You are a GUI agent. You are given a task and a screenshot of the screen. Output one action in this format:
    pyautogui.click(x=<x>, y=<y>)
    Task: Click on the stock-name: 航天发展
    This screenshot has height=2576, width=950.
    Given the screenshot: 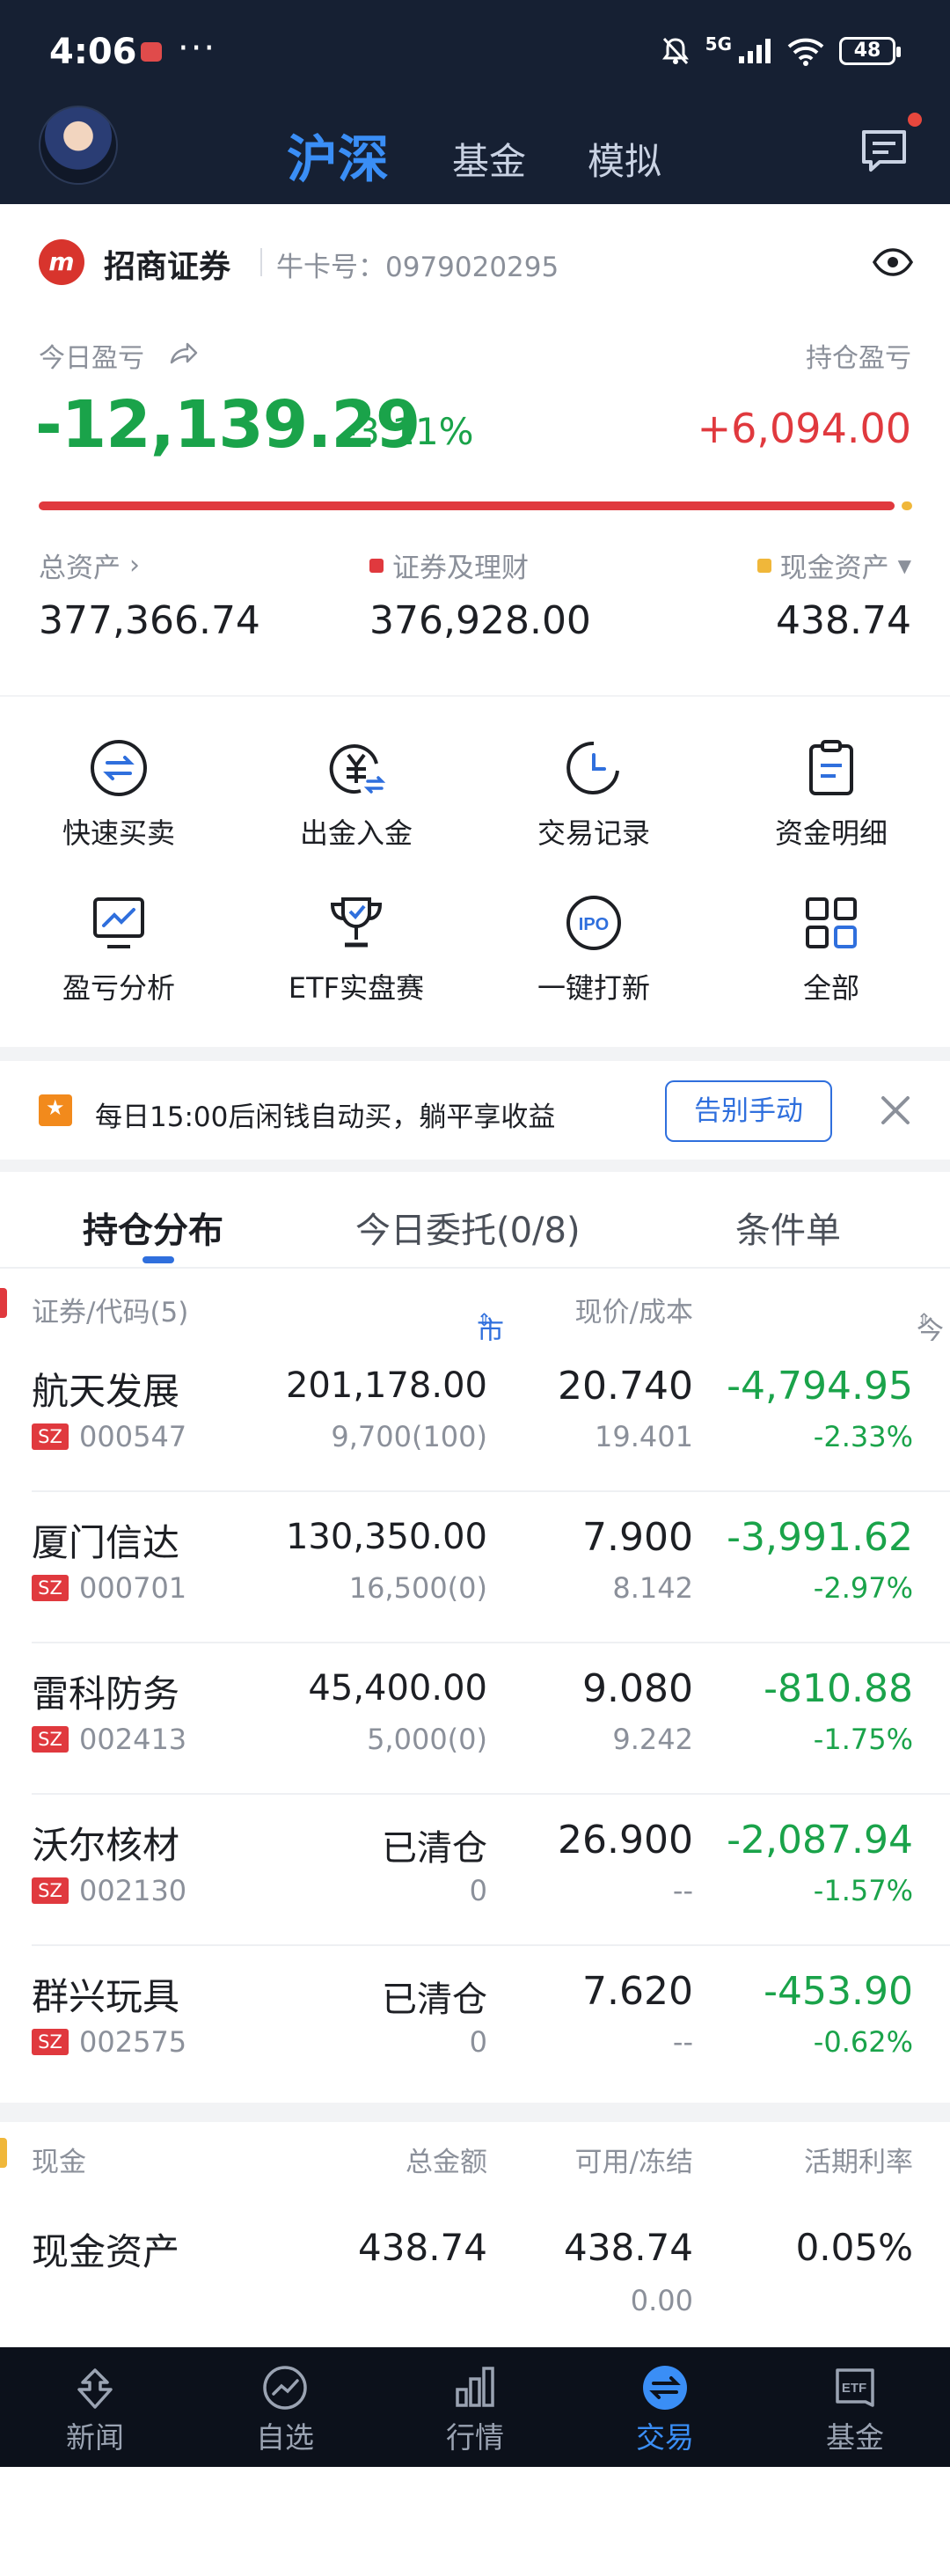 What is the action you would take?
    pyautogui.click(x=106, y=1391)
    